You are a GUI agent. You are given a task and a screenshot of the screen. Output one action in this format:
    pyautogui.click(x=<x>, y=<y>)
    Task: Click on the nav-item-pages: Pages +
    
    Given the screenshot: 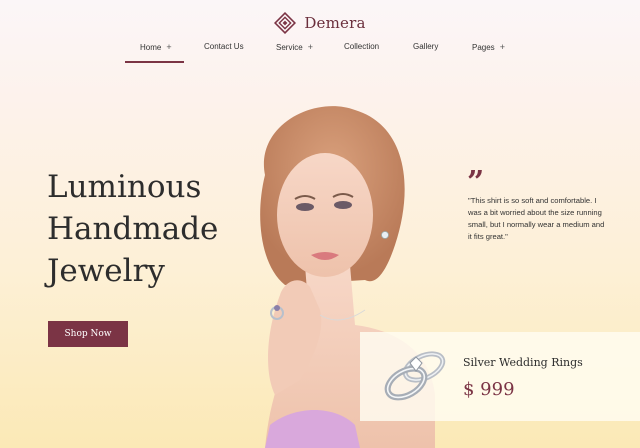 What is the action you would take?
    pyautogui.click(x=488, y=47)
    